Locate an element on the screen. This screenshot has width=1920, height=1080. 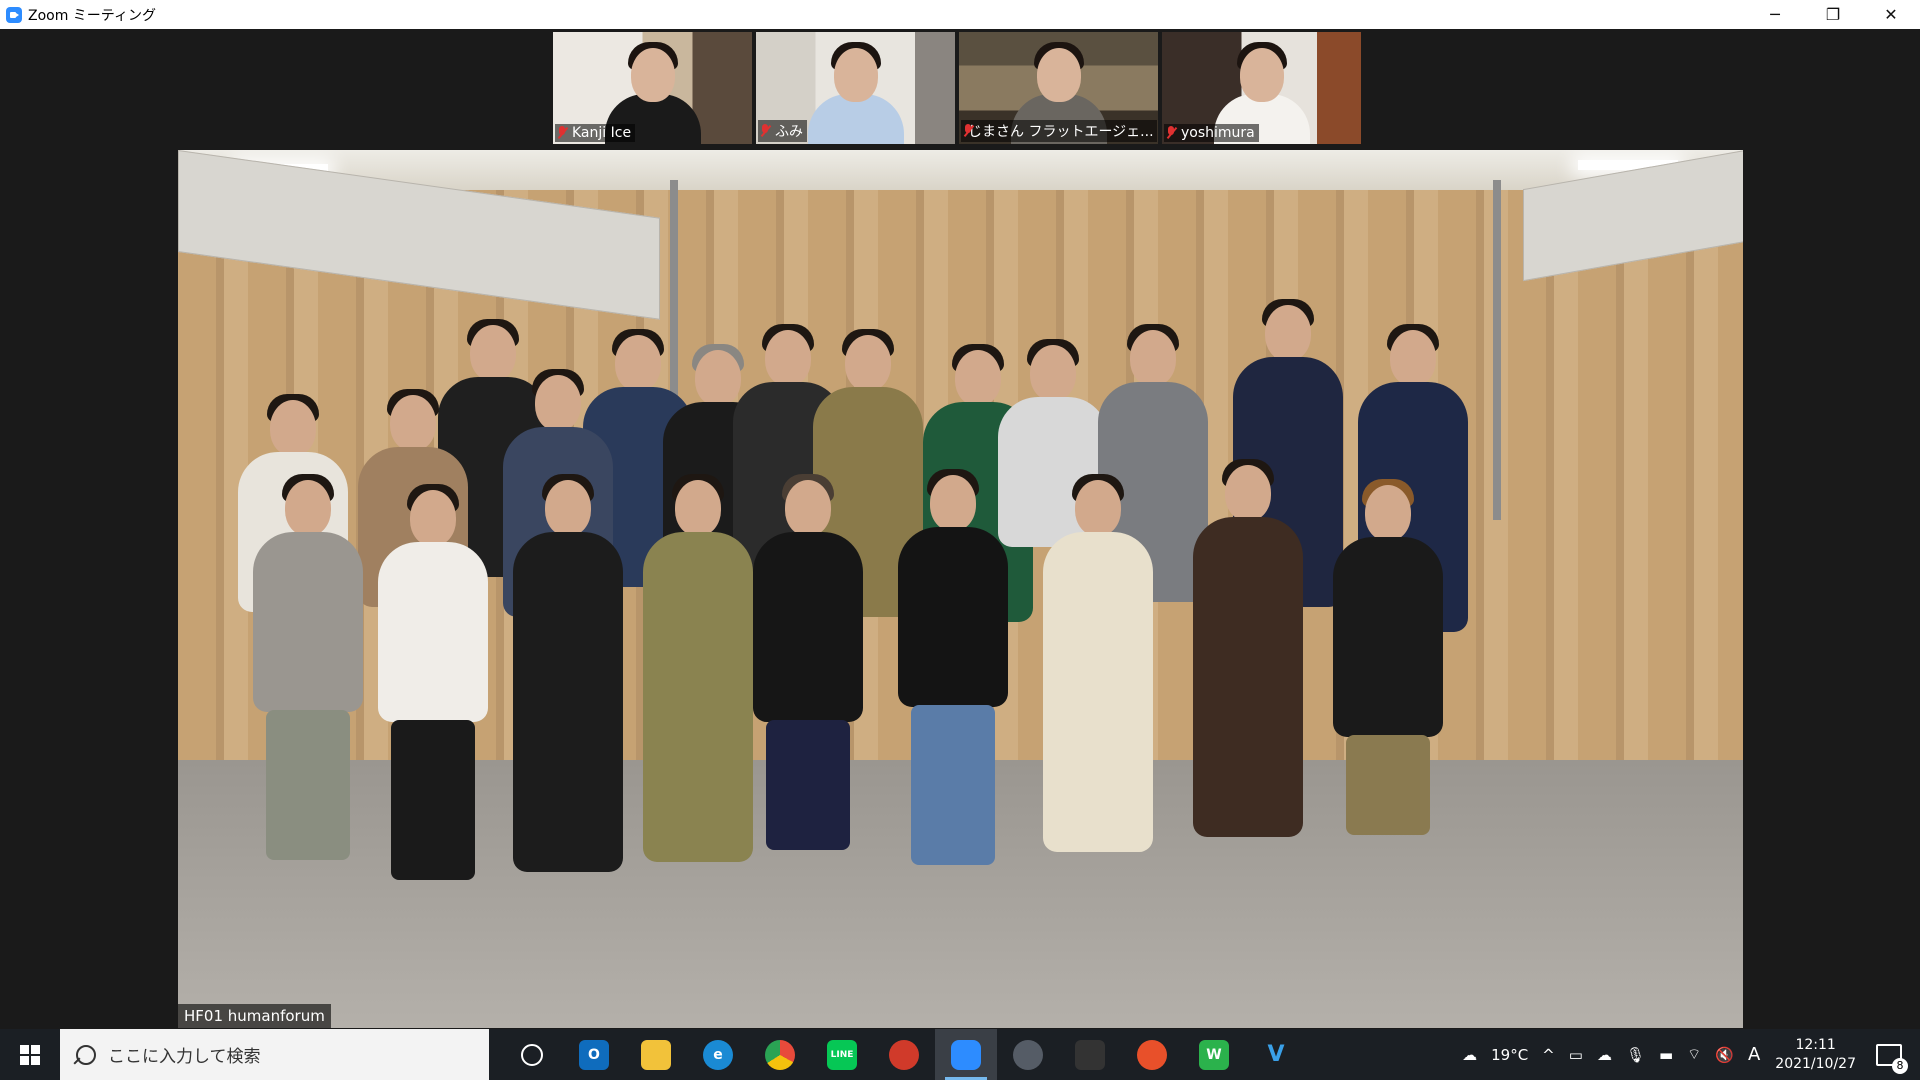
restore-button: ❐ is located at coordinates (1833, 14).